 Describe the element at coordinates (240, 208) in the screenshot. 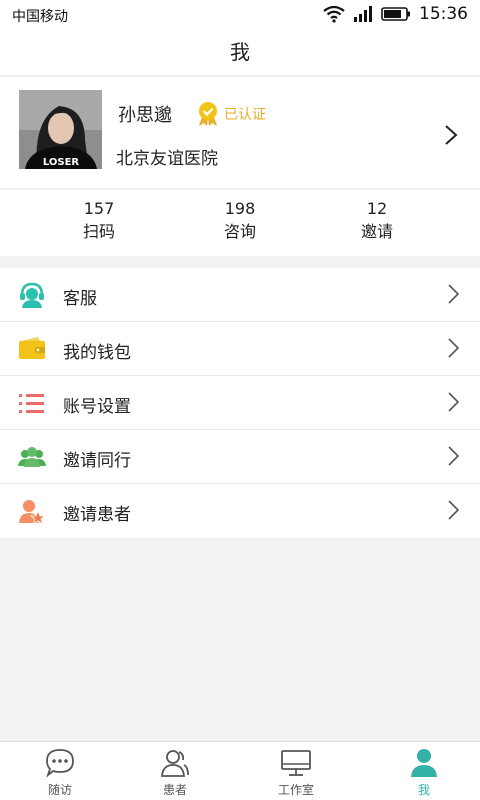

I see `stat-value: 198` at that location.